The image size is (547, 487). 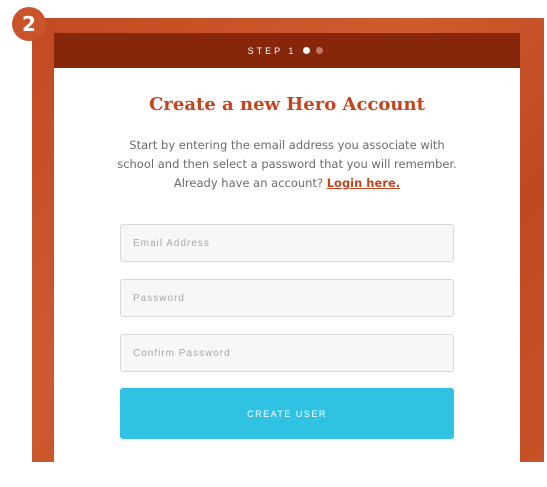 What do you see at coordinates (363, 183) in the screenshot?
I see `login-link: Login here.` at bounding box center [363, 183].